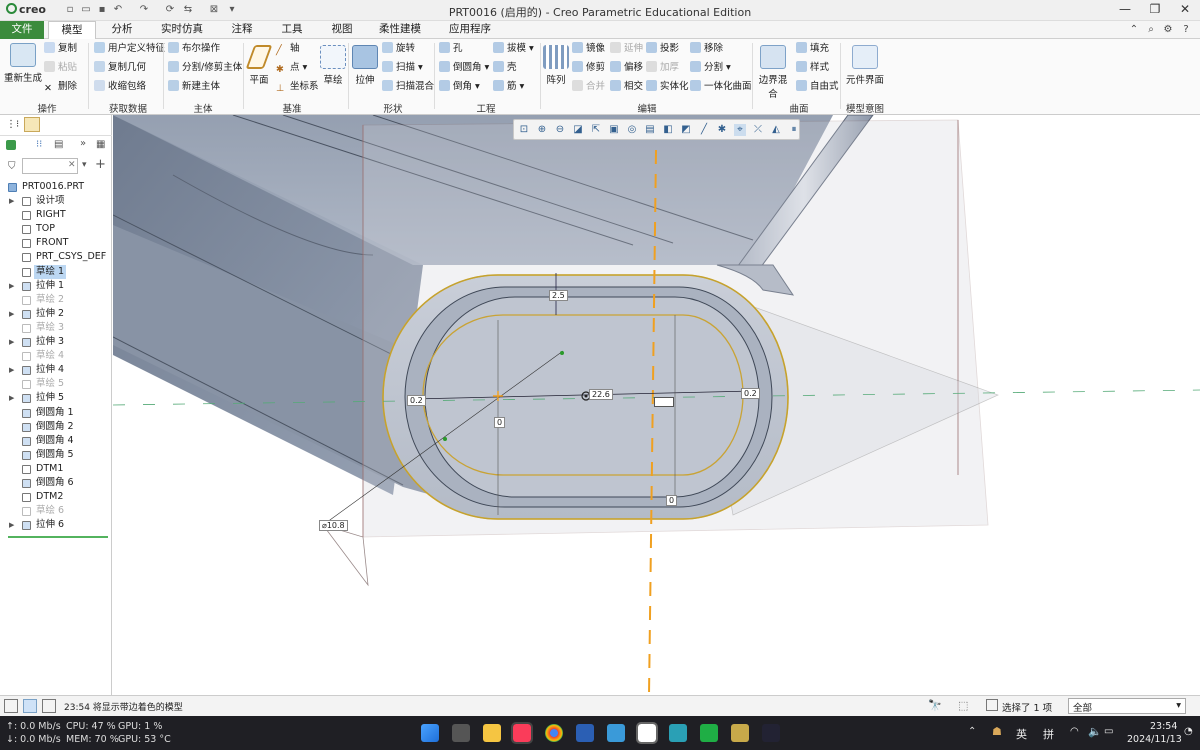  Describe the element at coordinates (203, 108) in the screenshot. I see `group-body-label: 主体` at that location.